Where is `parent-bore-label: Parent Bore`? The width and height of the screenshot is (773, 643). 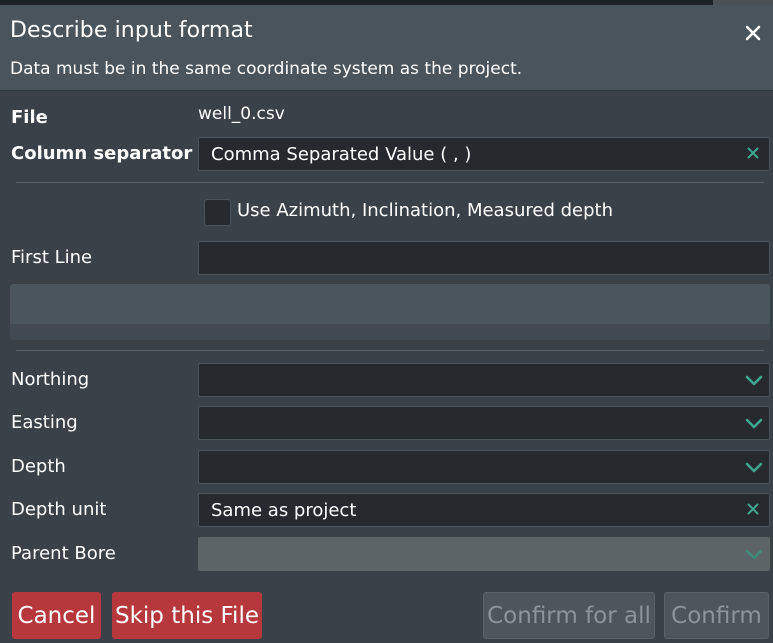 parent-bore-label: Parent Bore is located at coordinates (63, 553).